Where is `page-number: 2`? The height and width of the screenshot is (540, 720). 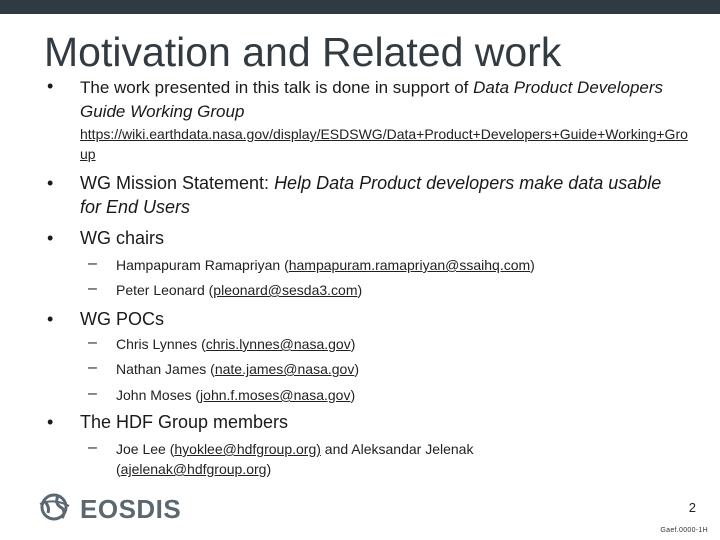
page-number: 2 is located at coordinates (692, 507).